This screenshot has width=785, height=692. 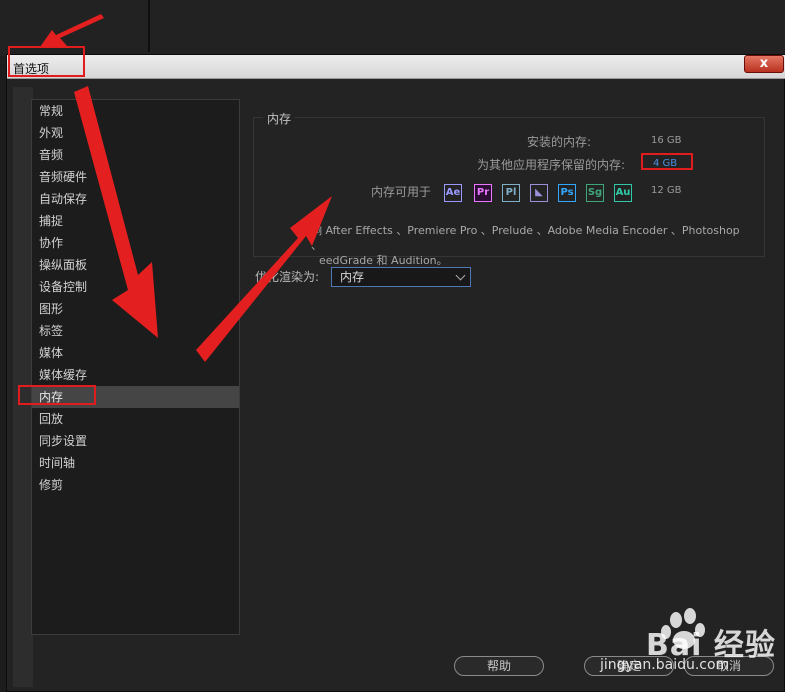 What do you see at coordinates (264, 279) in the screenshot?
I see `arrow-up-to-reserved-memory` at bounding box center [264, 279].